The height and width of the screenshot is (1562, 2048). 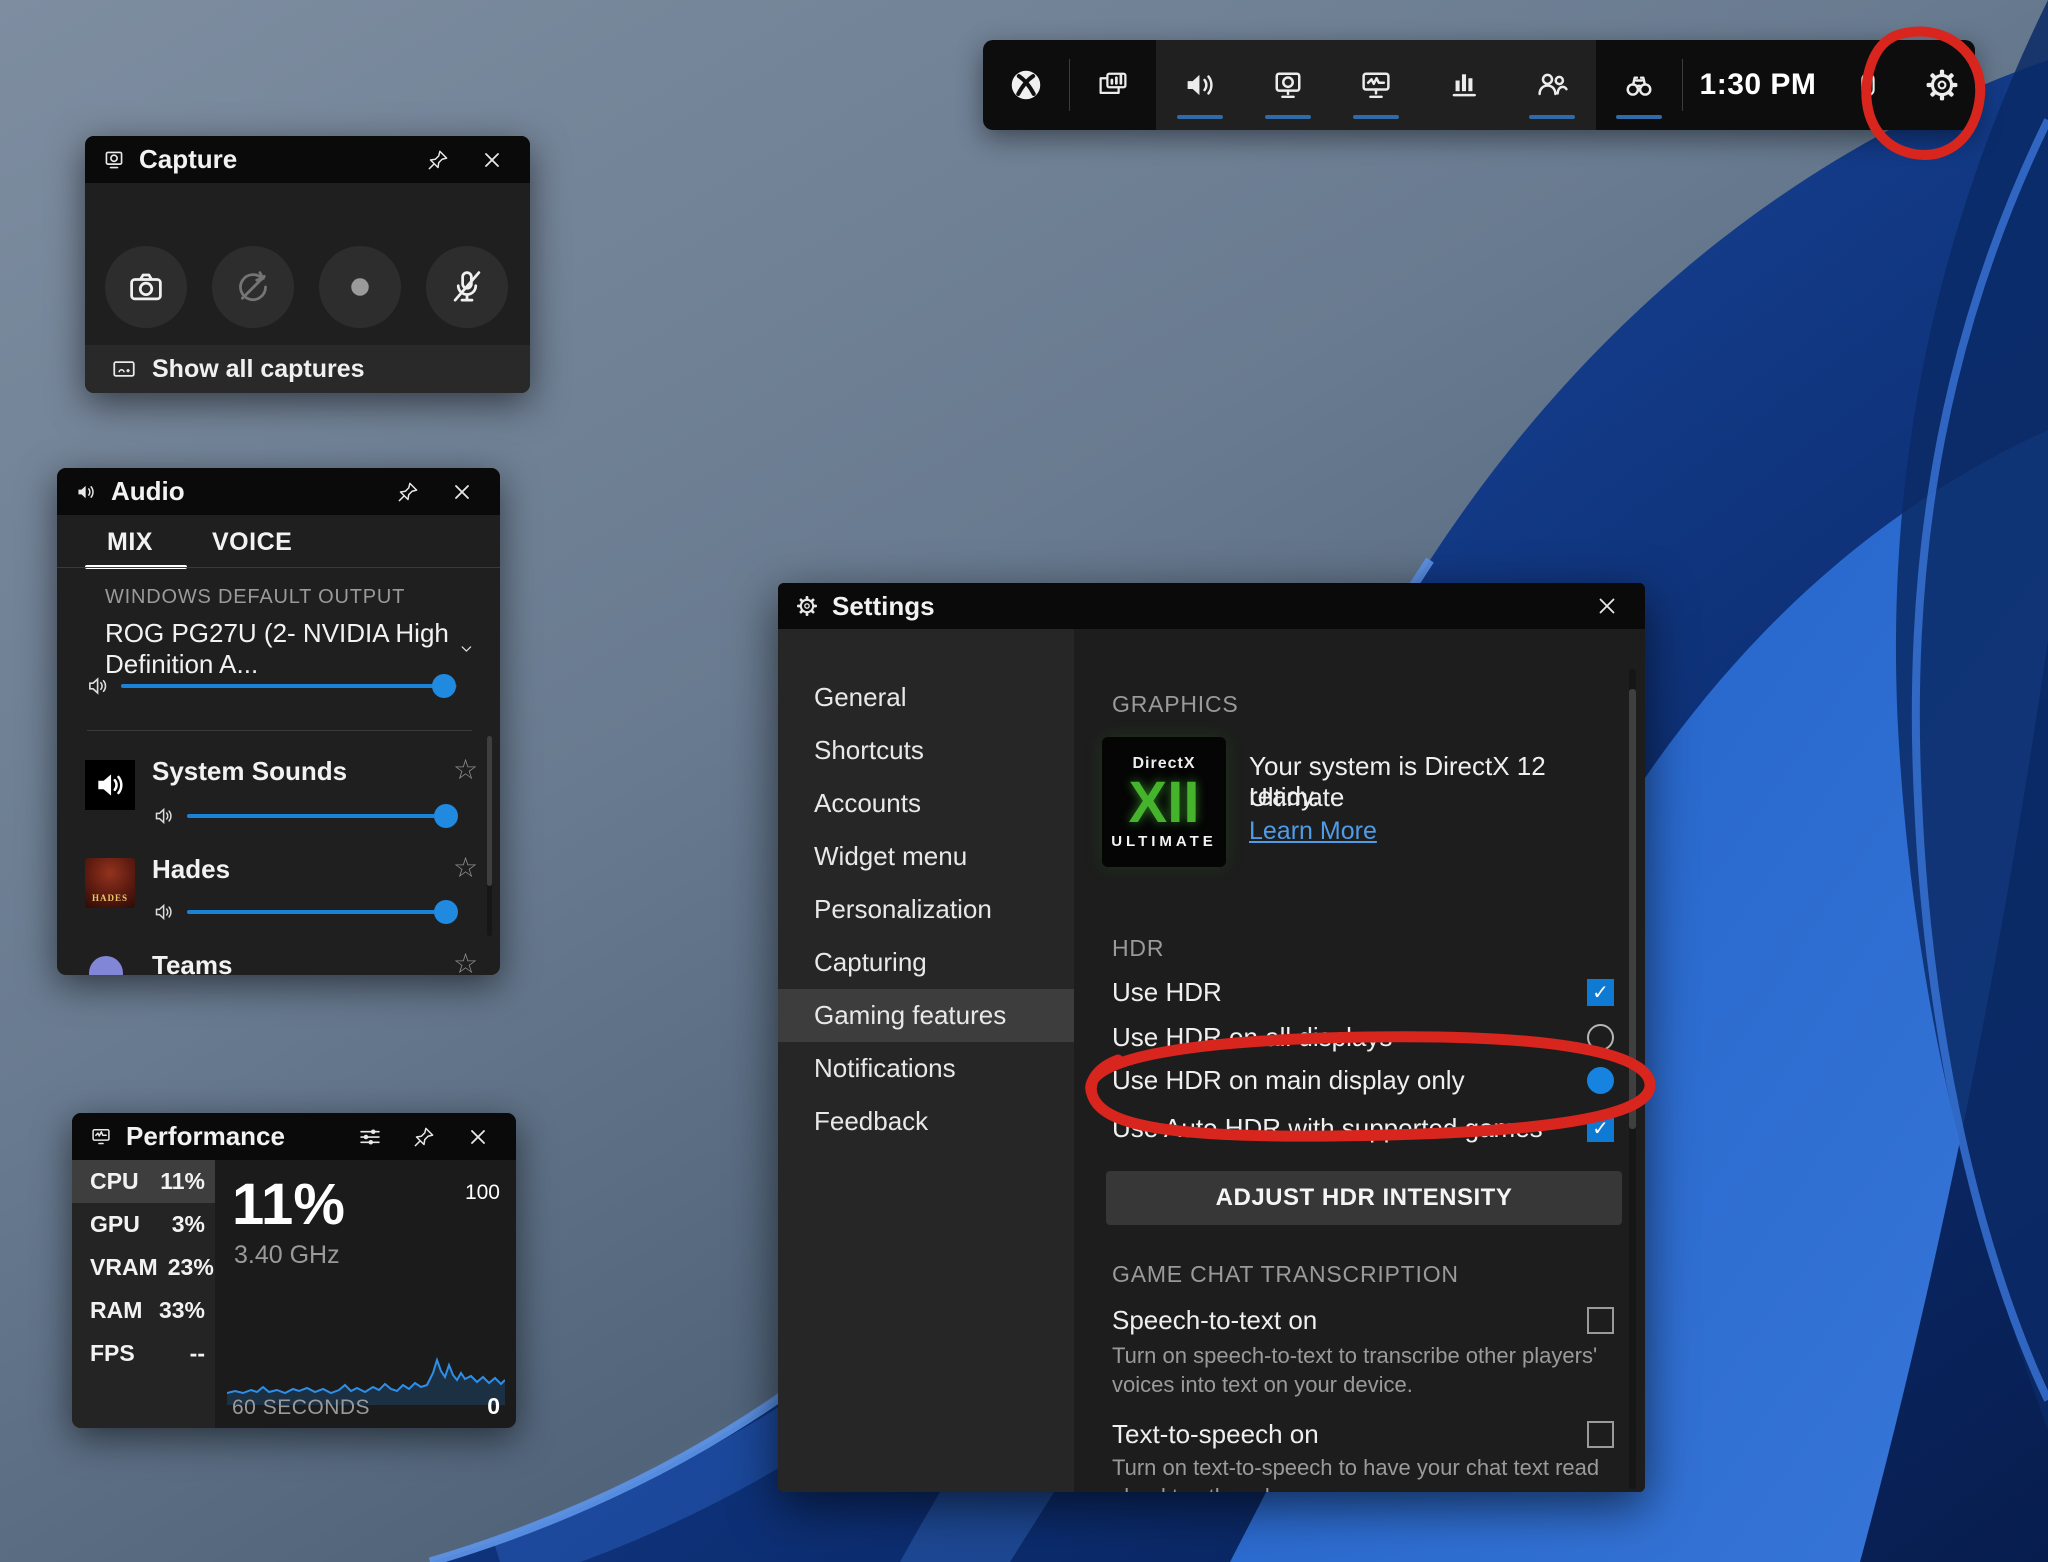 What do you see at coordinates (255, 597) in the screenshot?
I see `output-label: WINDOWS DEFAULT OUTPUT` at bounding box center [255, 597].